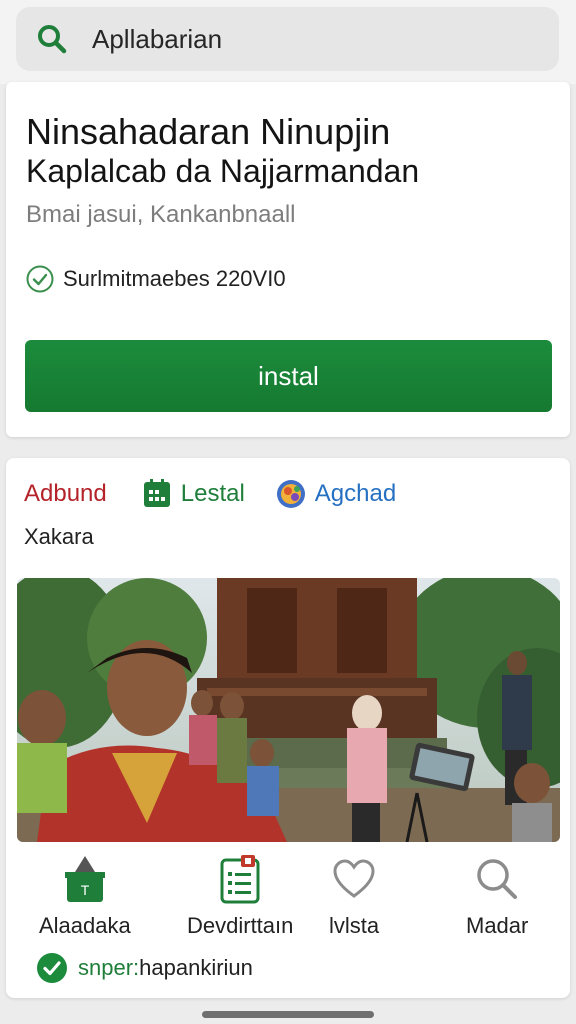 The height and width of the screenshot is (1024, 576). I want to click on verified-text: Surlmitmaebes 220VI0, so click(174, 278).